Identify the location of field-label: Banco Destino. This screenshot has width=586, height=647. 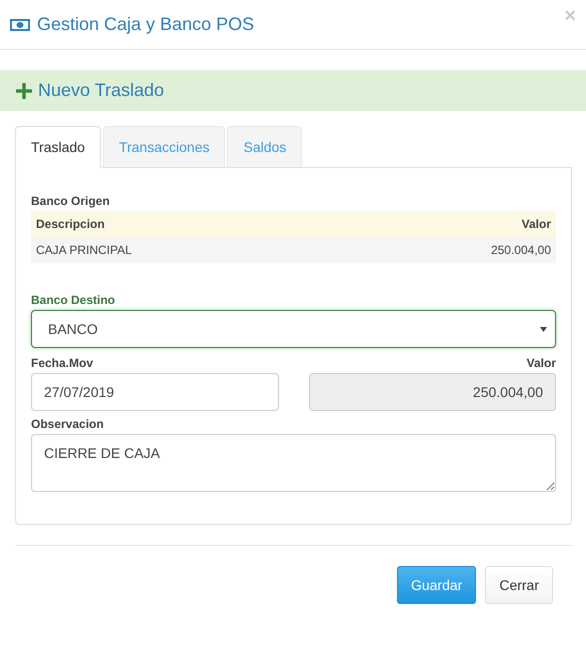
(73, 300).